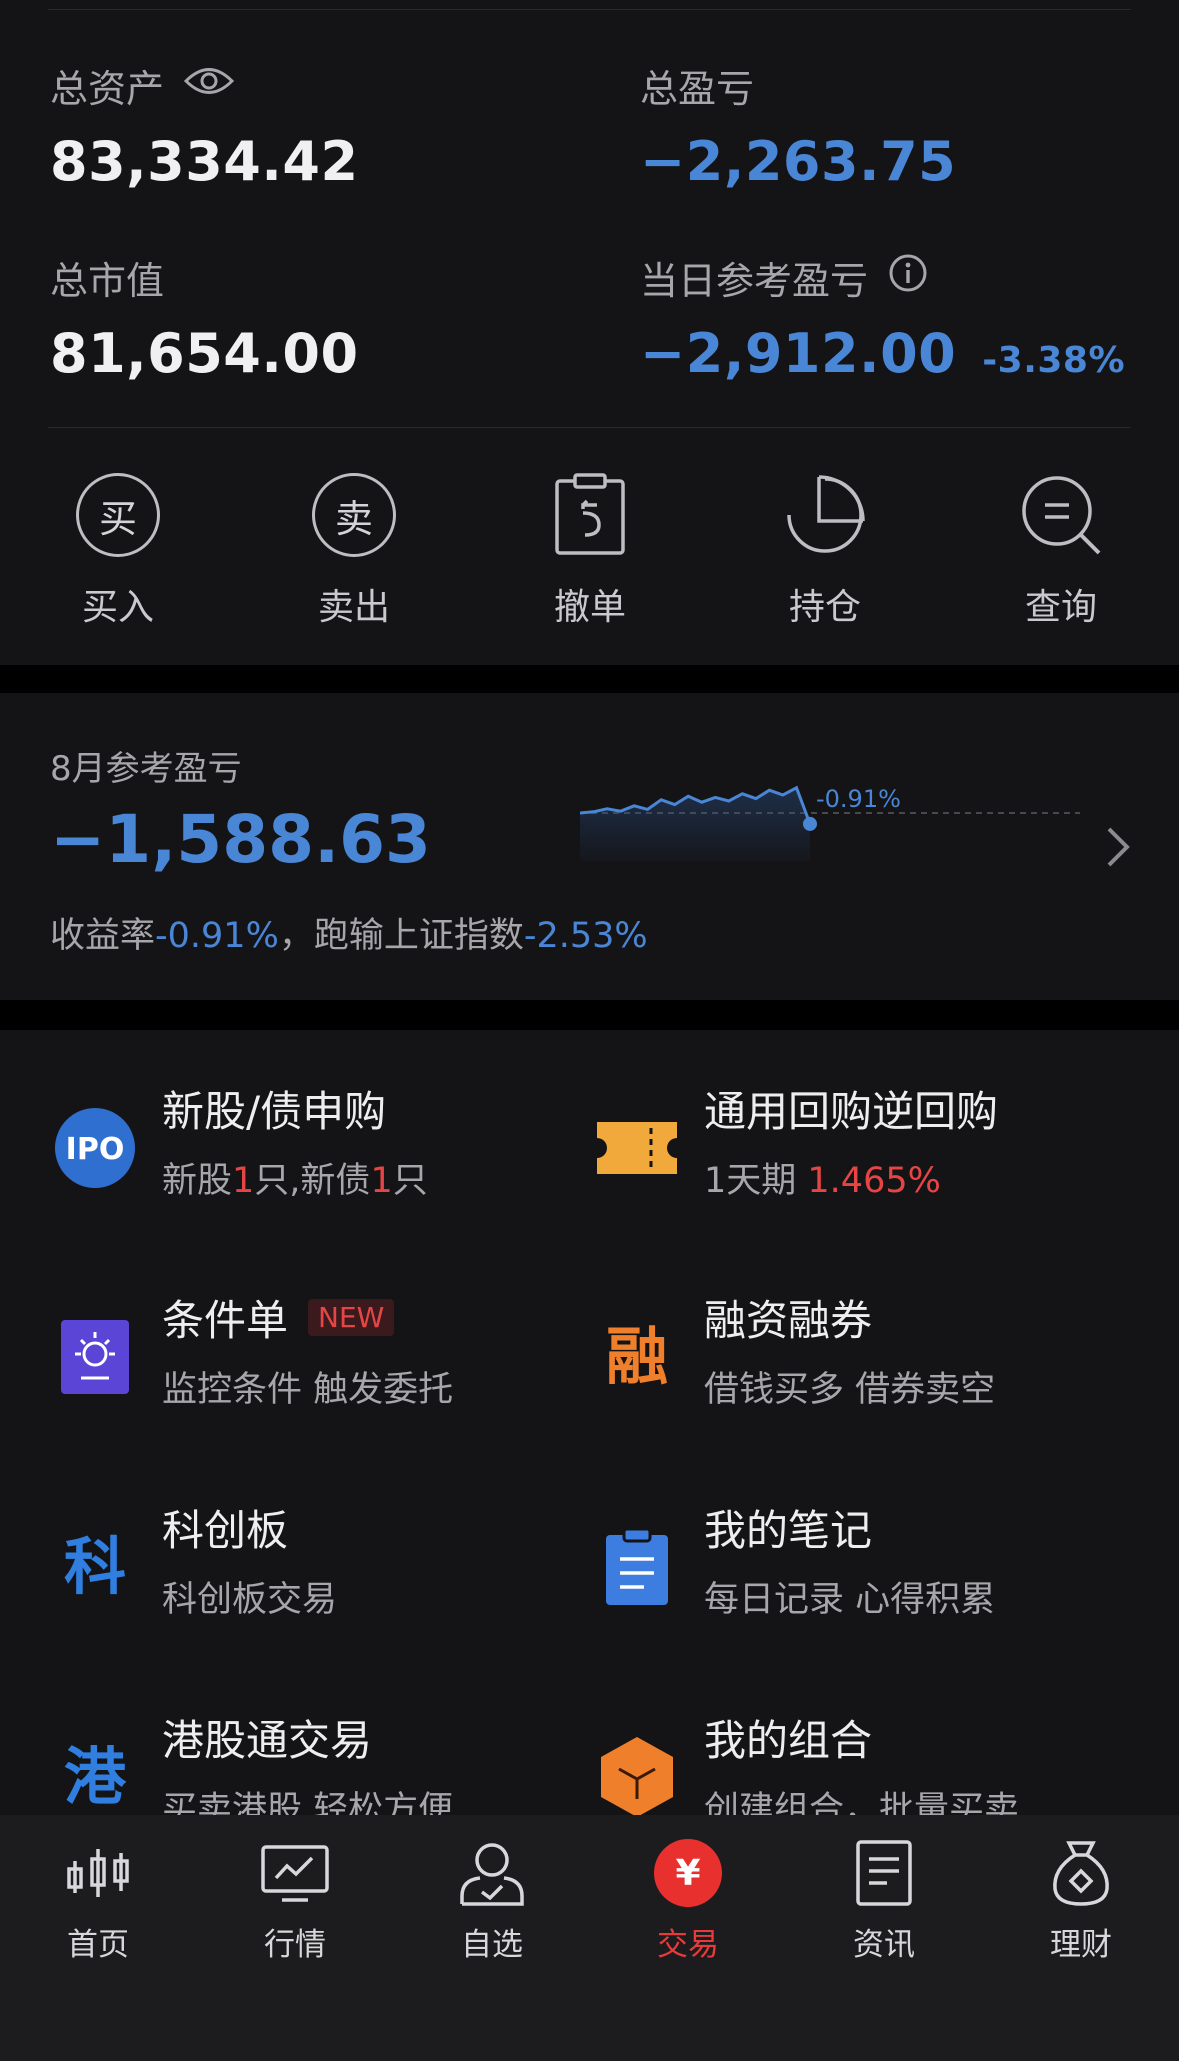 The image size is (1179, 2061). I want to click on tab-market: 行情, so click(295, 1900).